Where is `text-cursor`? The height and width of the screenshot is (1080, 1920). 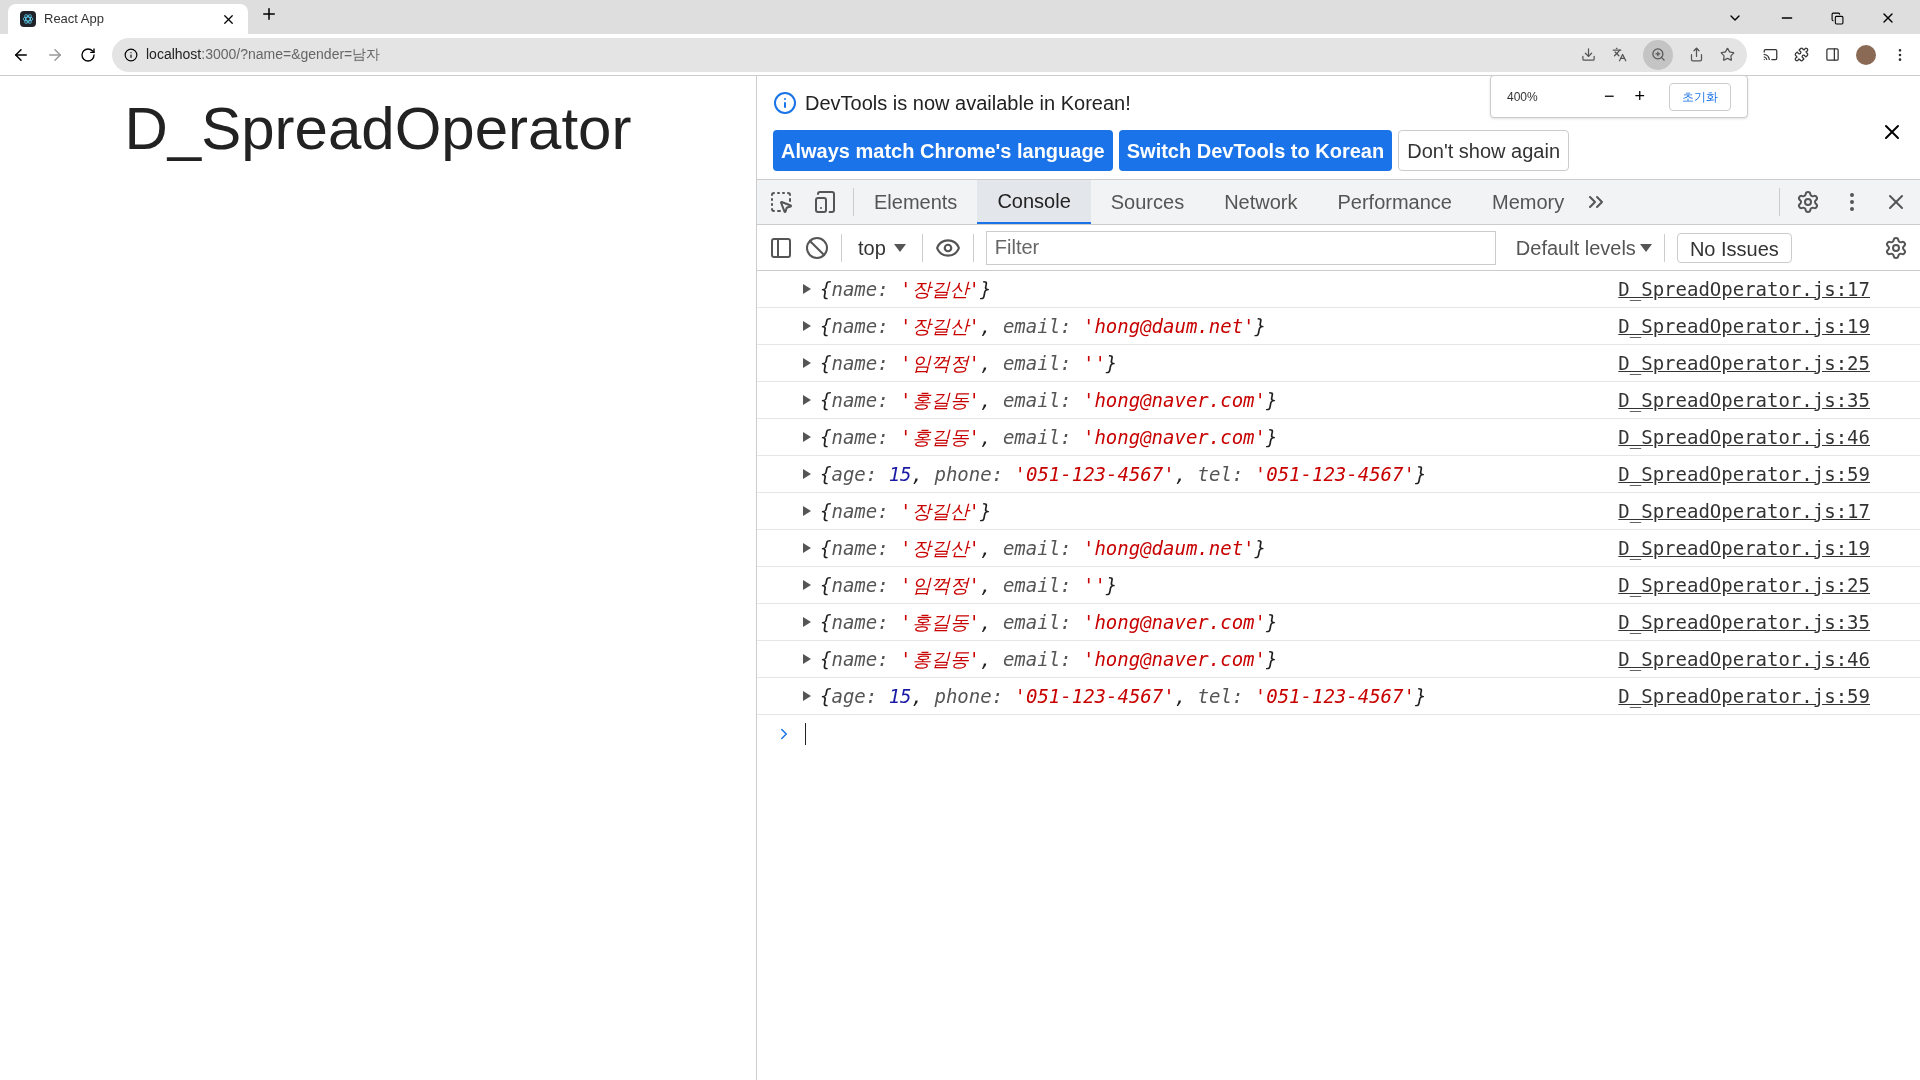 text-cursor is located at coordinates (805, 733).